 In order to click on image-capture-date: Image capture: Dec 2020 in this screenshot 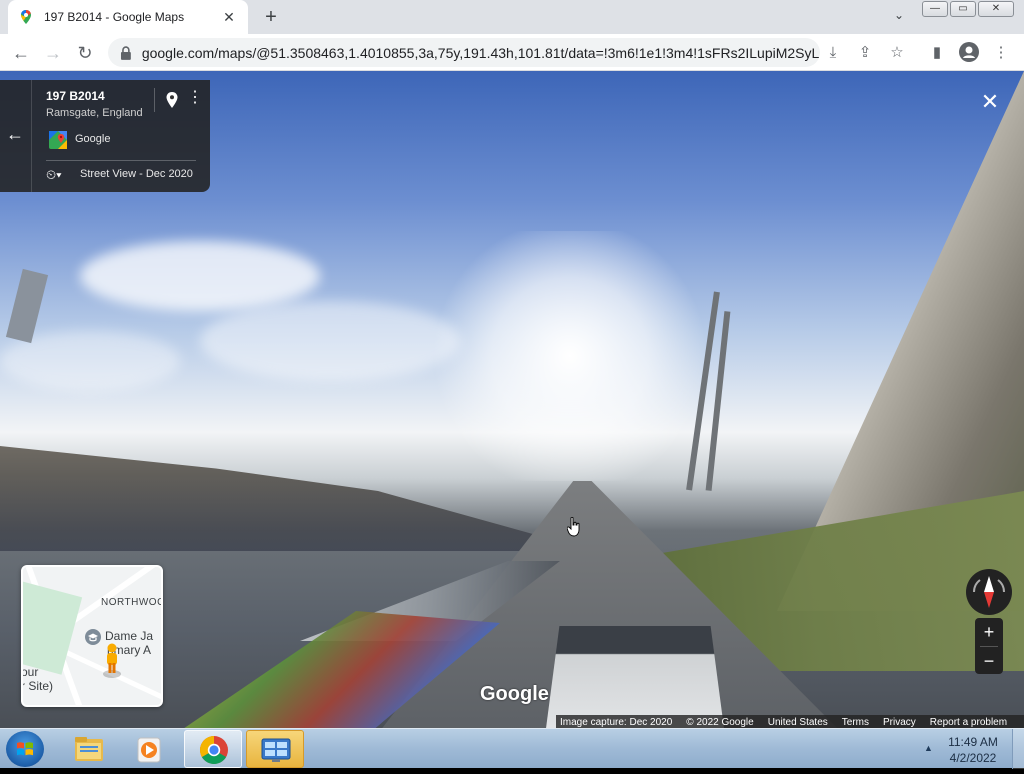, I will do `click(616, 722)`.